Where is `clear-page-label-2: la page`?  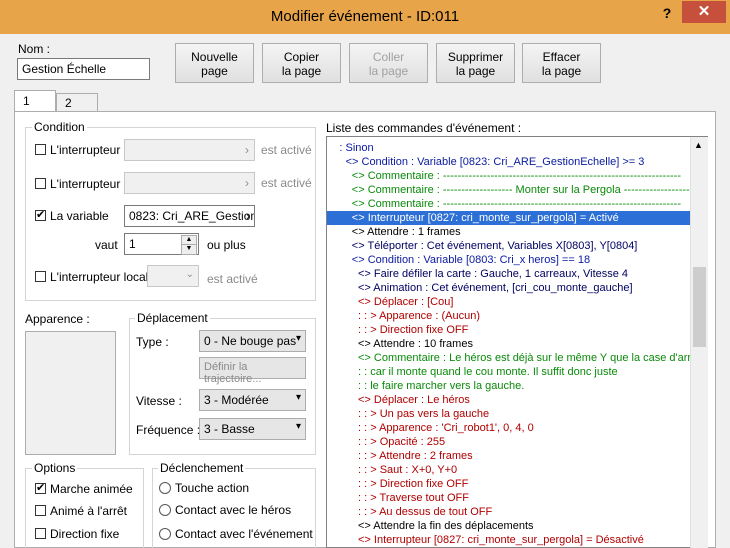
clear-page-label-2: la page is located at coordinates (561, 71).